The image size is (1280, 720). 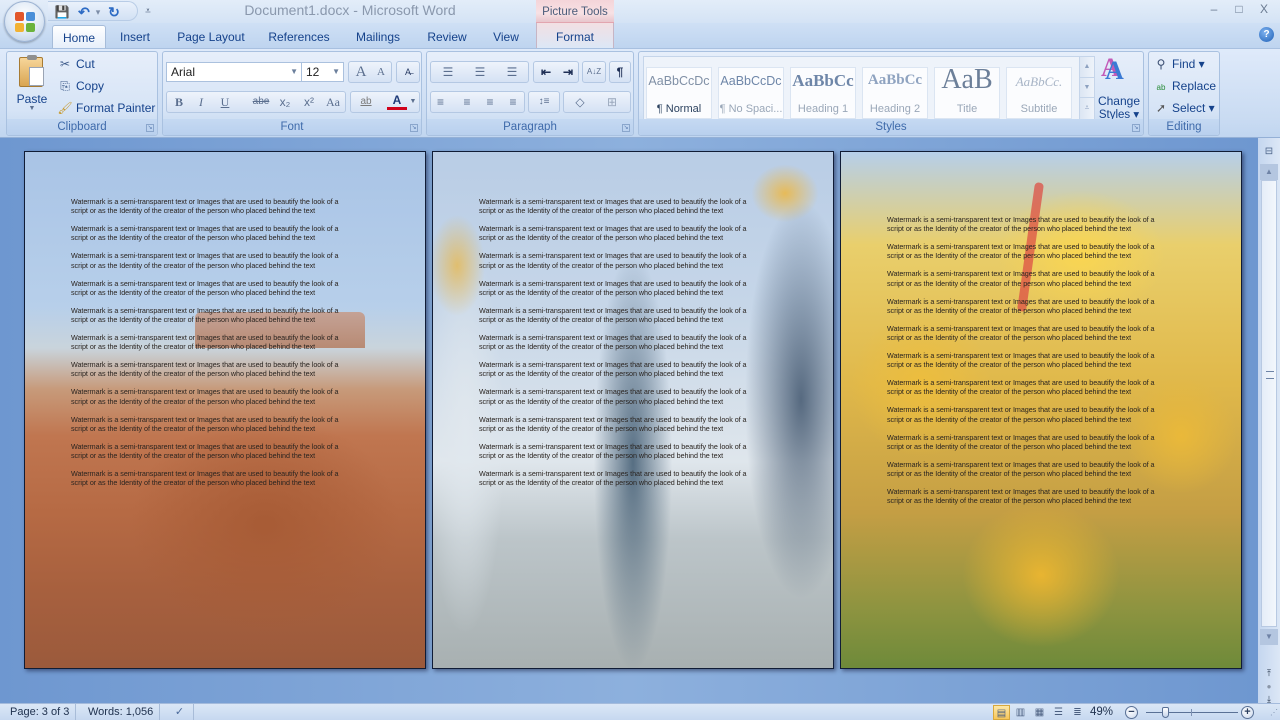 I want to click on gallery-down-button: ▼, so click(x=1087, y=87).